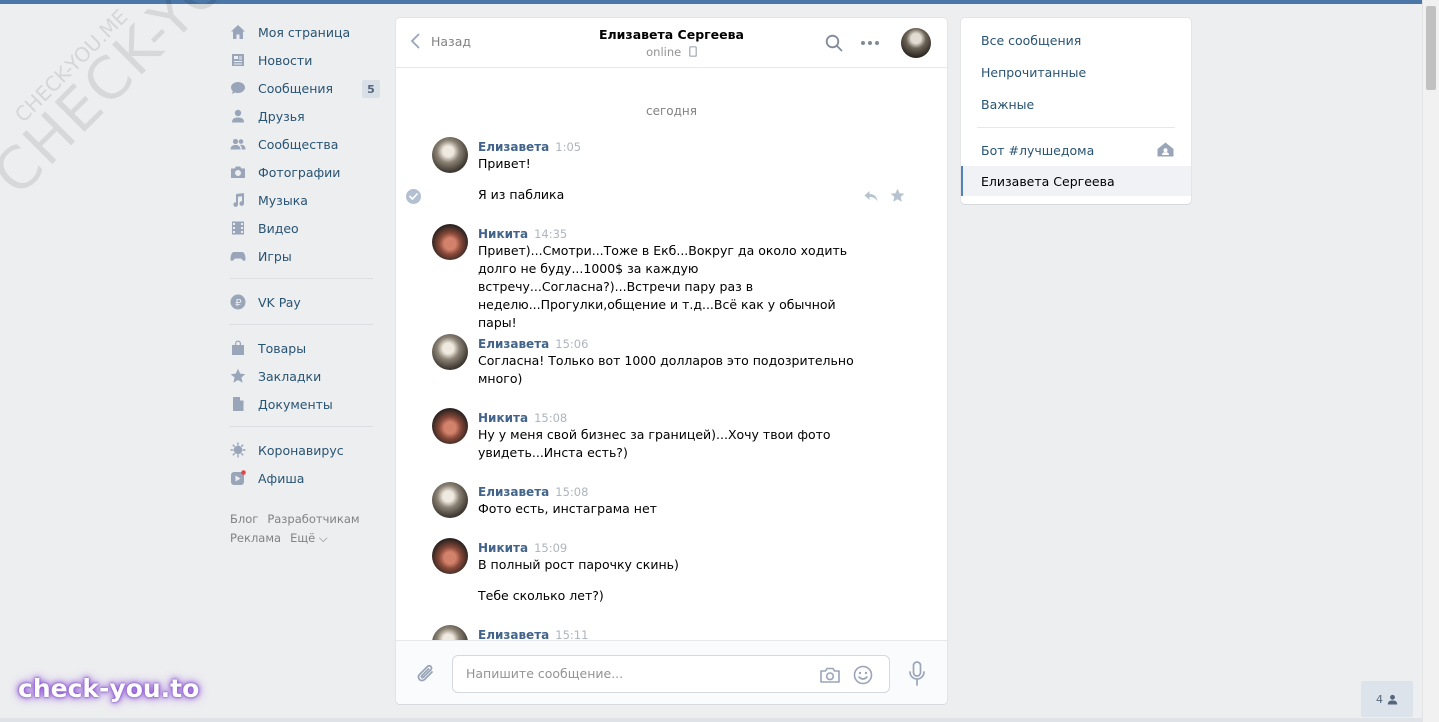  I want to click on attach-paperclip-icon, so click(426, 674).